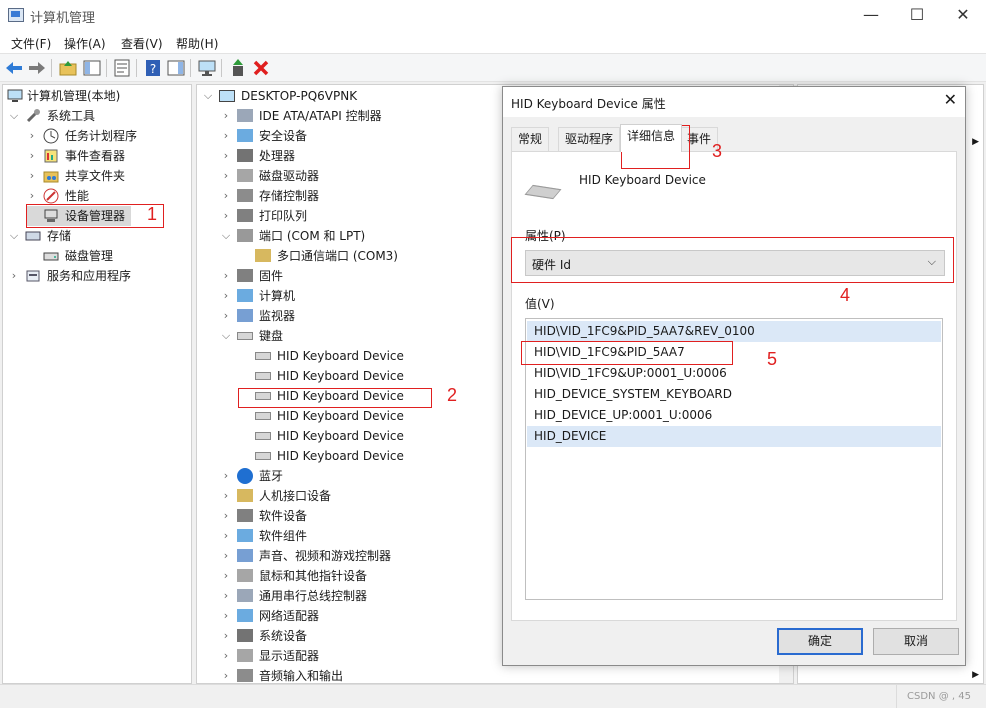  I want to click on tree-item-disk-management: 磁盘管理, so click(70, 256).